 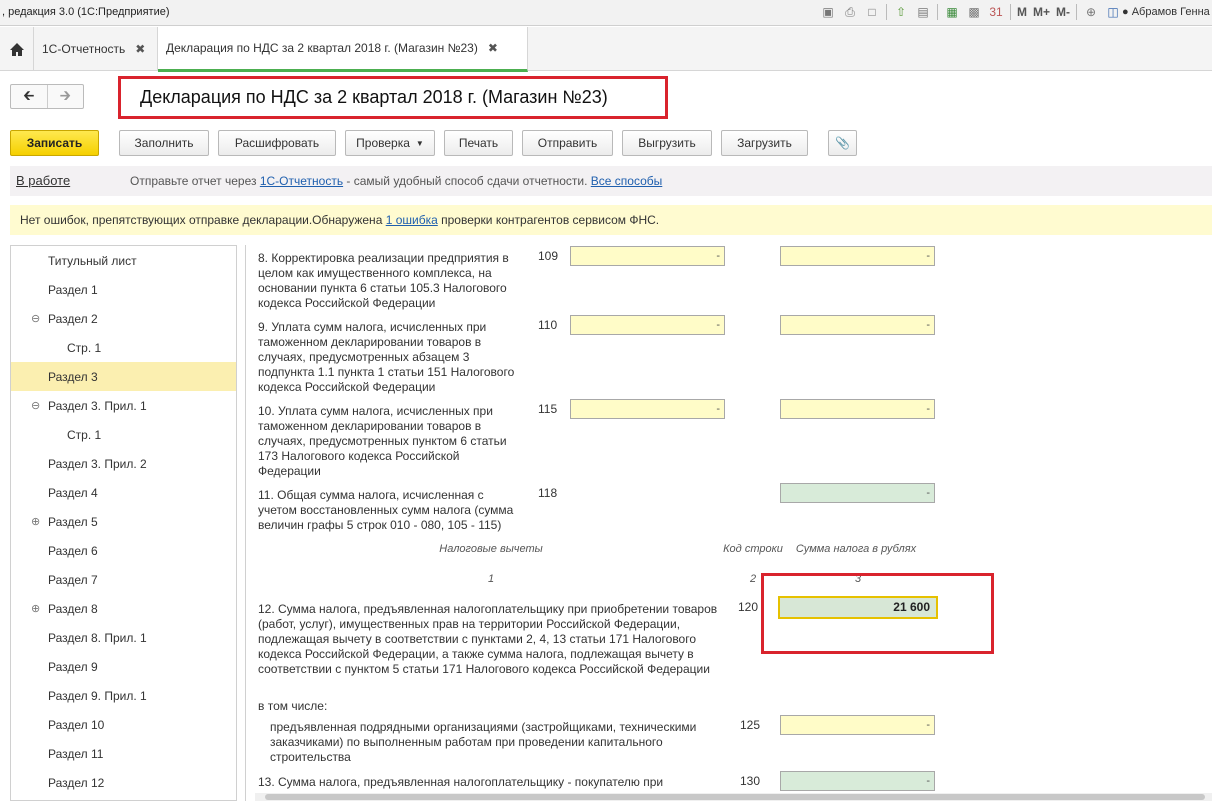 I want to click on decode-button: Расшифровать, so click(x=277, y=143).